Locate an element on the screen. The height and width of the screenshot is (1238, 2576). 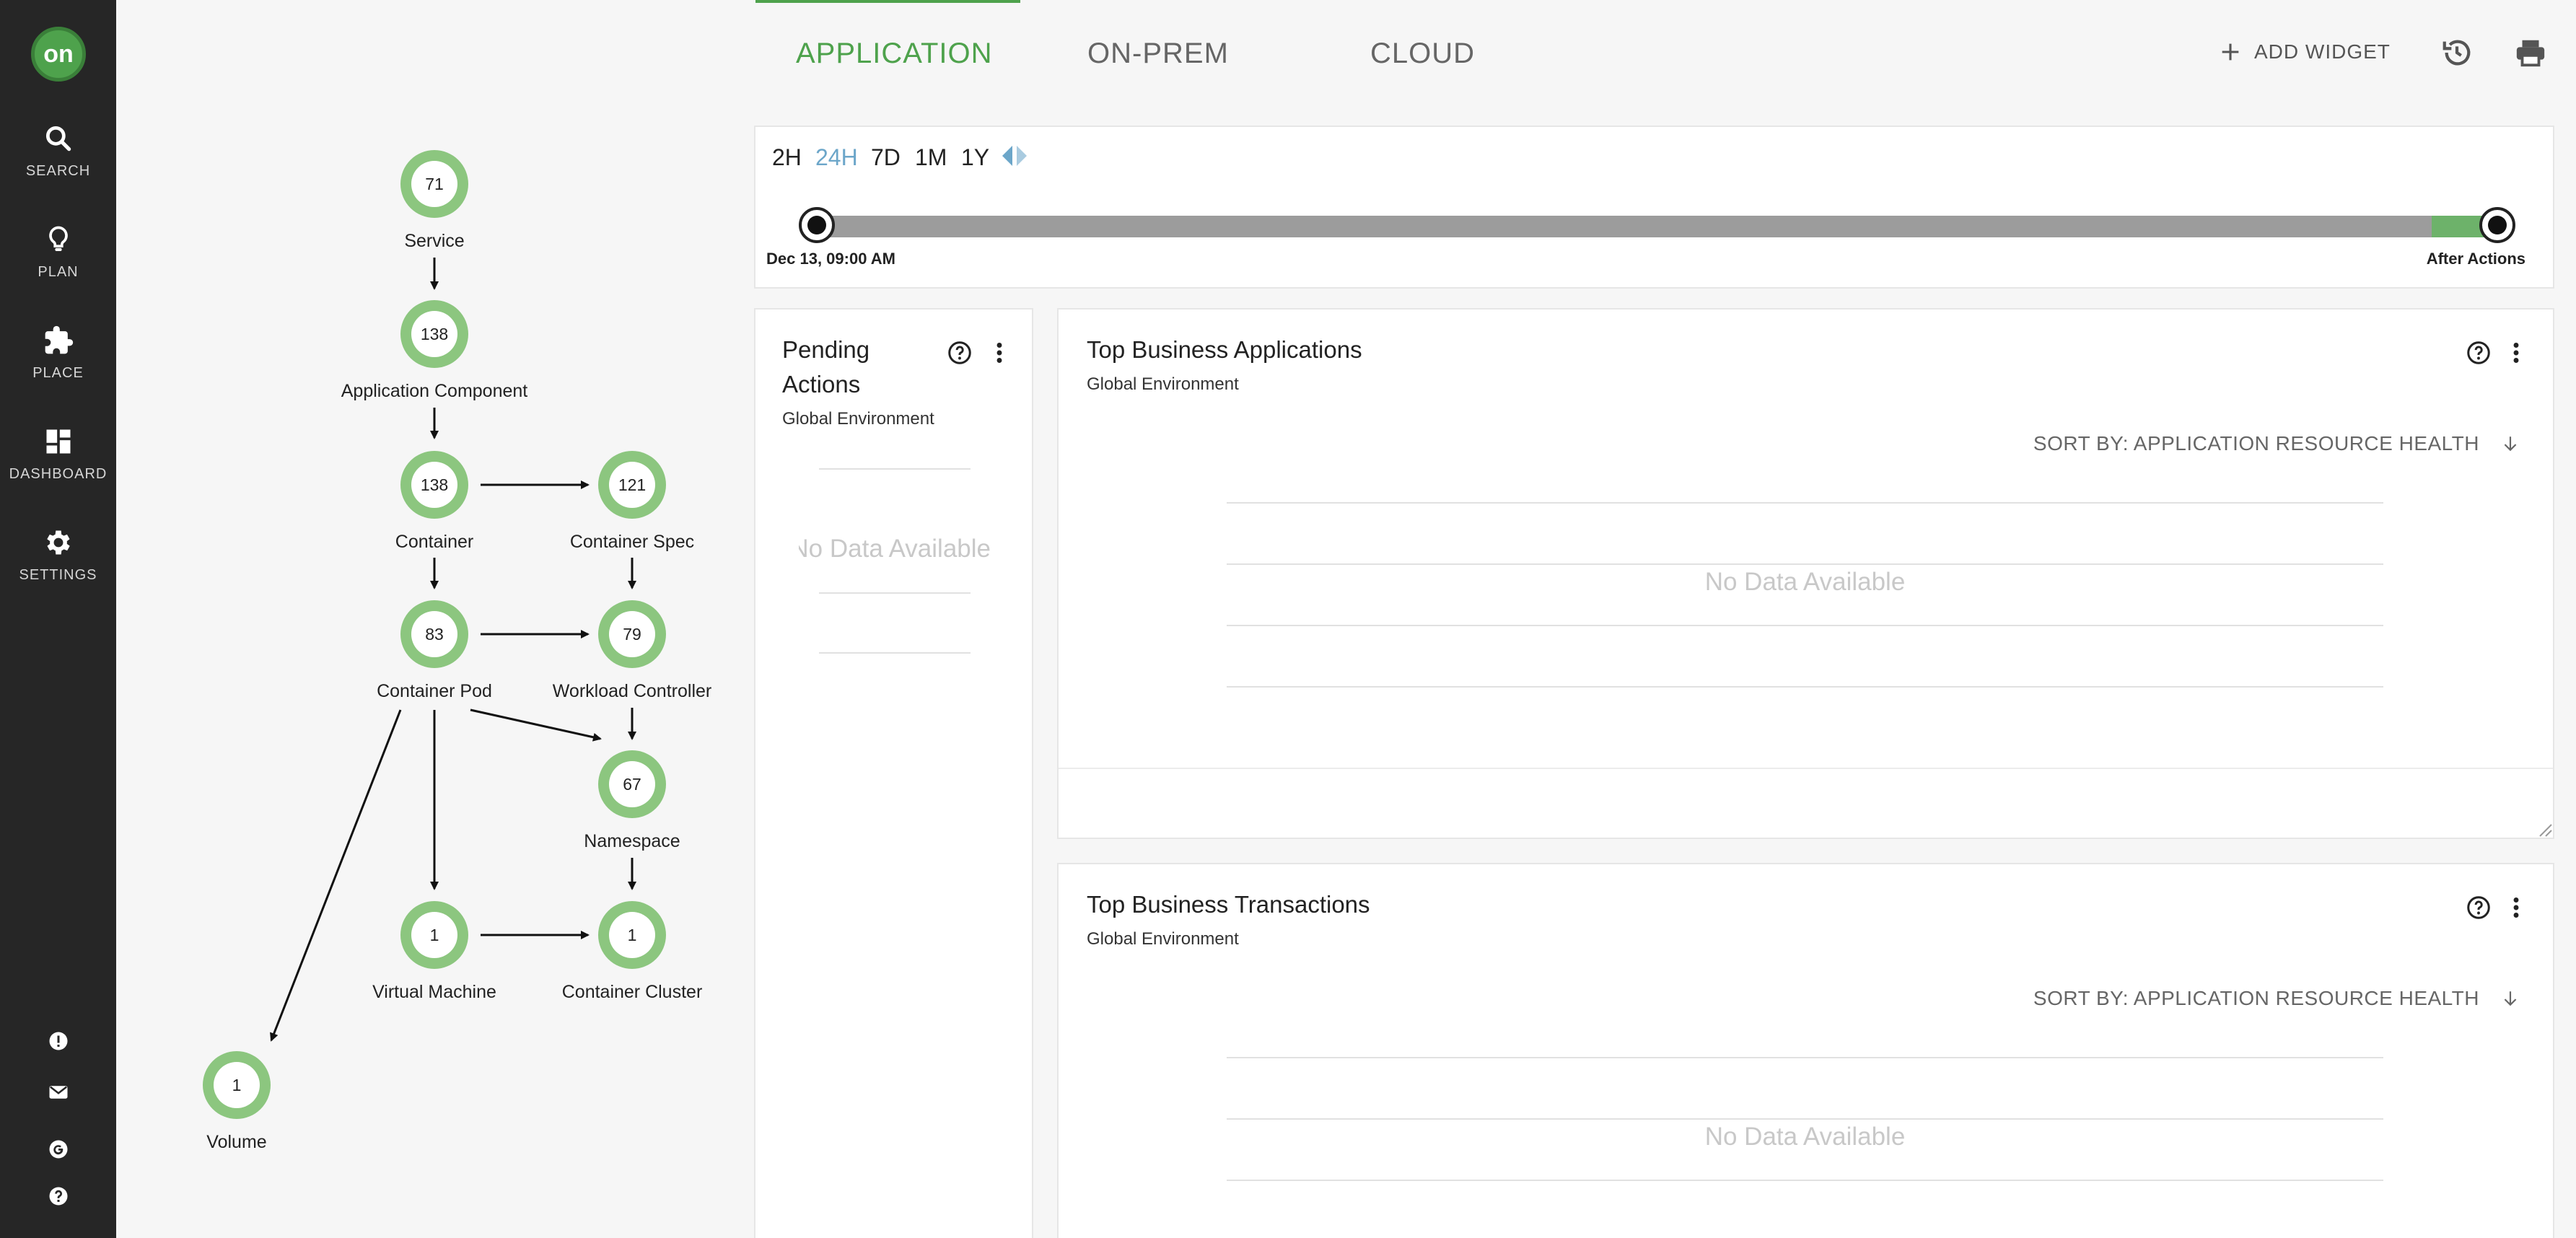
node-virtual-machine: 1 is located at coordinates (434, 935).